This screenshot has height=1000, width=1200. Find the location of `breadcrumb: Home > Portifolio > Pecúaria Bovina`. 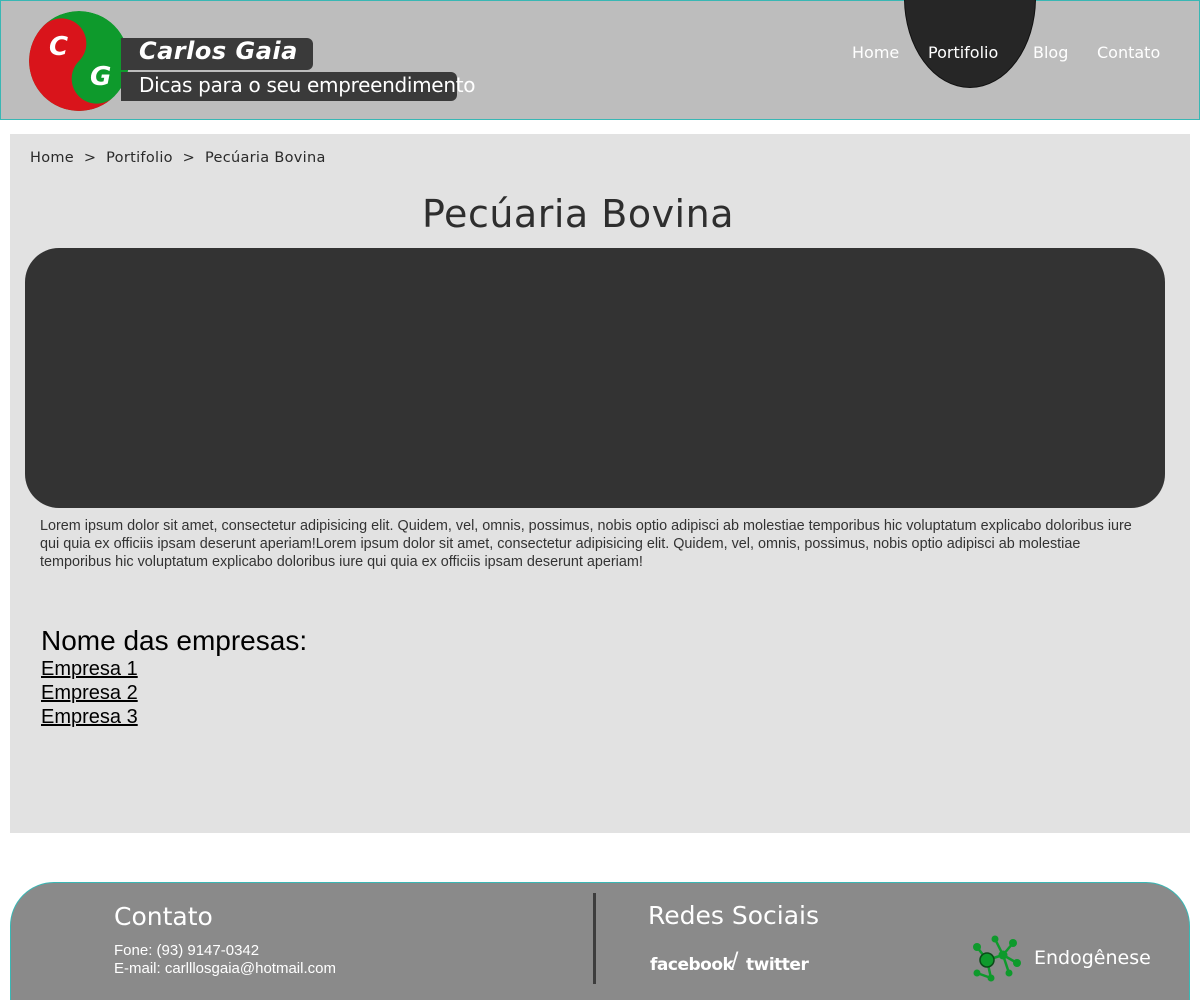

breadcrumb: Home > Portifolio > Pecúaria Bovina is located at coordinates (178, 158).